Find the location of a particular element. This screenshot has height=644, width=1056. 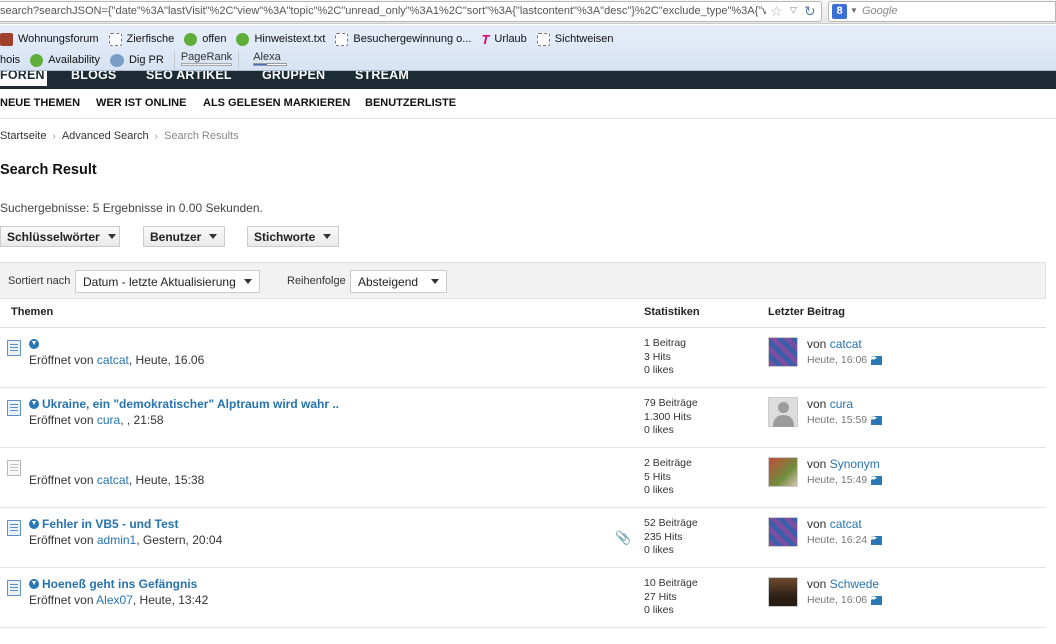

bookmark-wohnungsforum: Wohnungsforum is located at coordinates (49, 39).